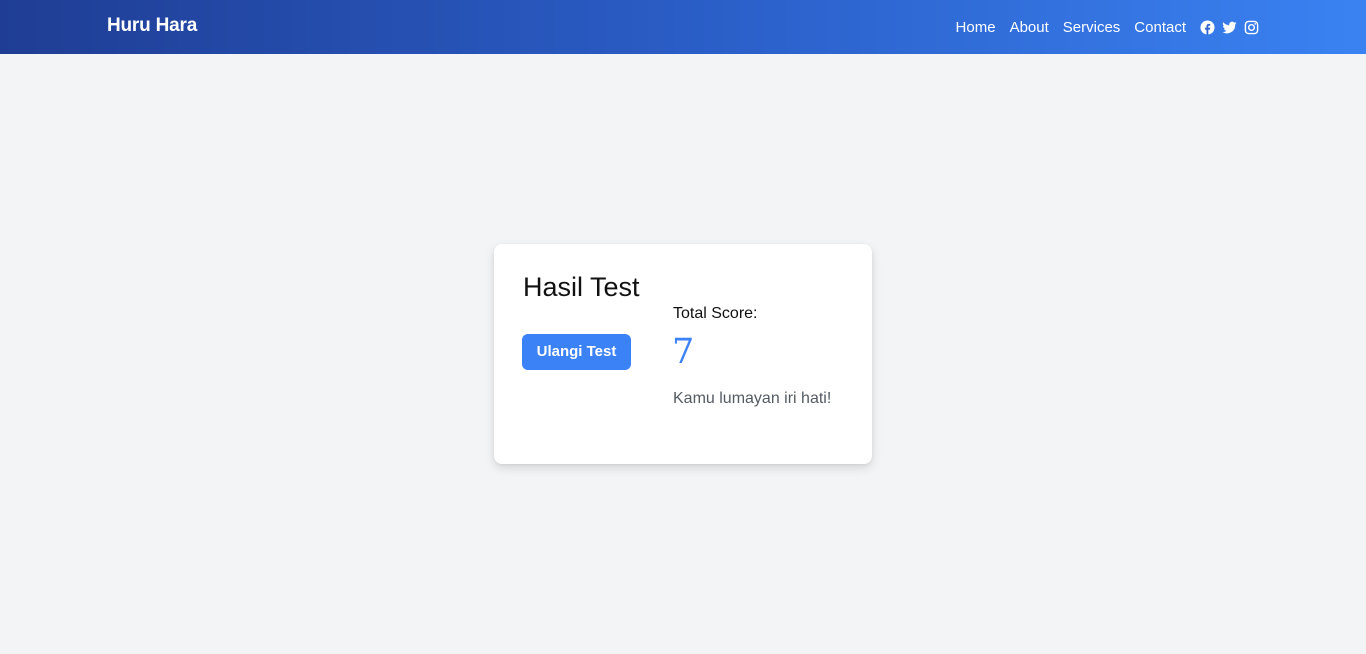  Describe the element at coordinates (976, 27) in the screenshot. I see `nav-link-home: Home` at that location.